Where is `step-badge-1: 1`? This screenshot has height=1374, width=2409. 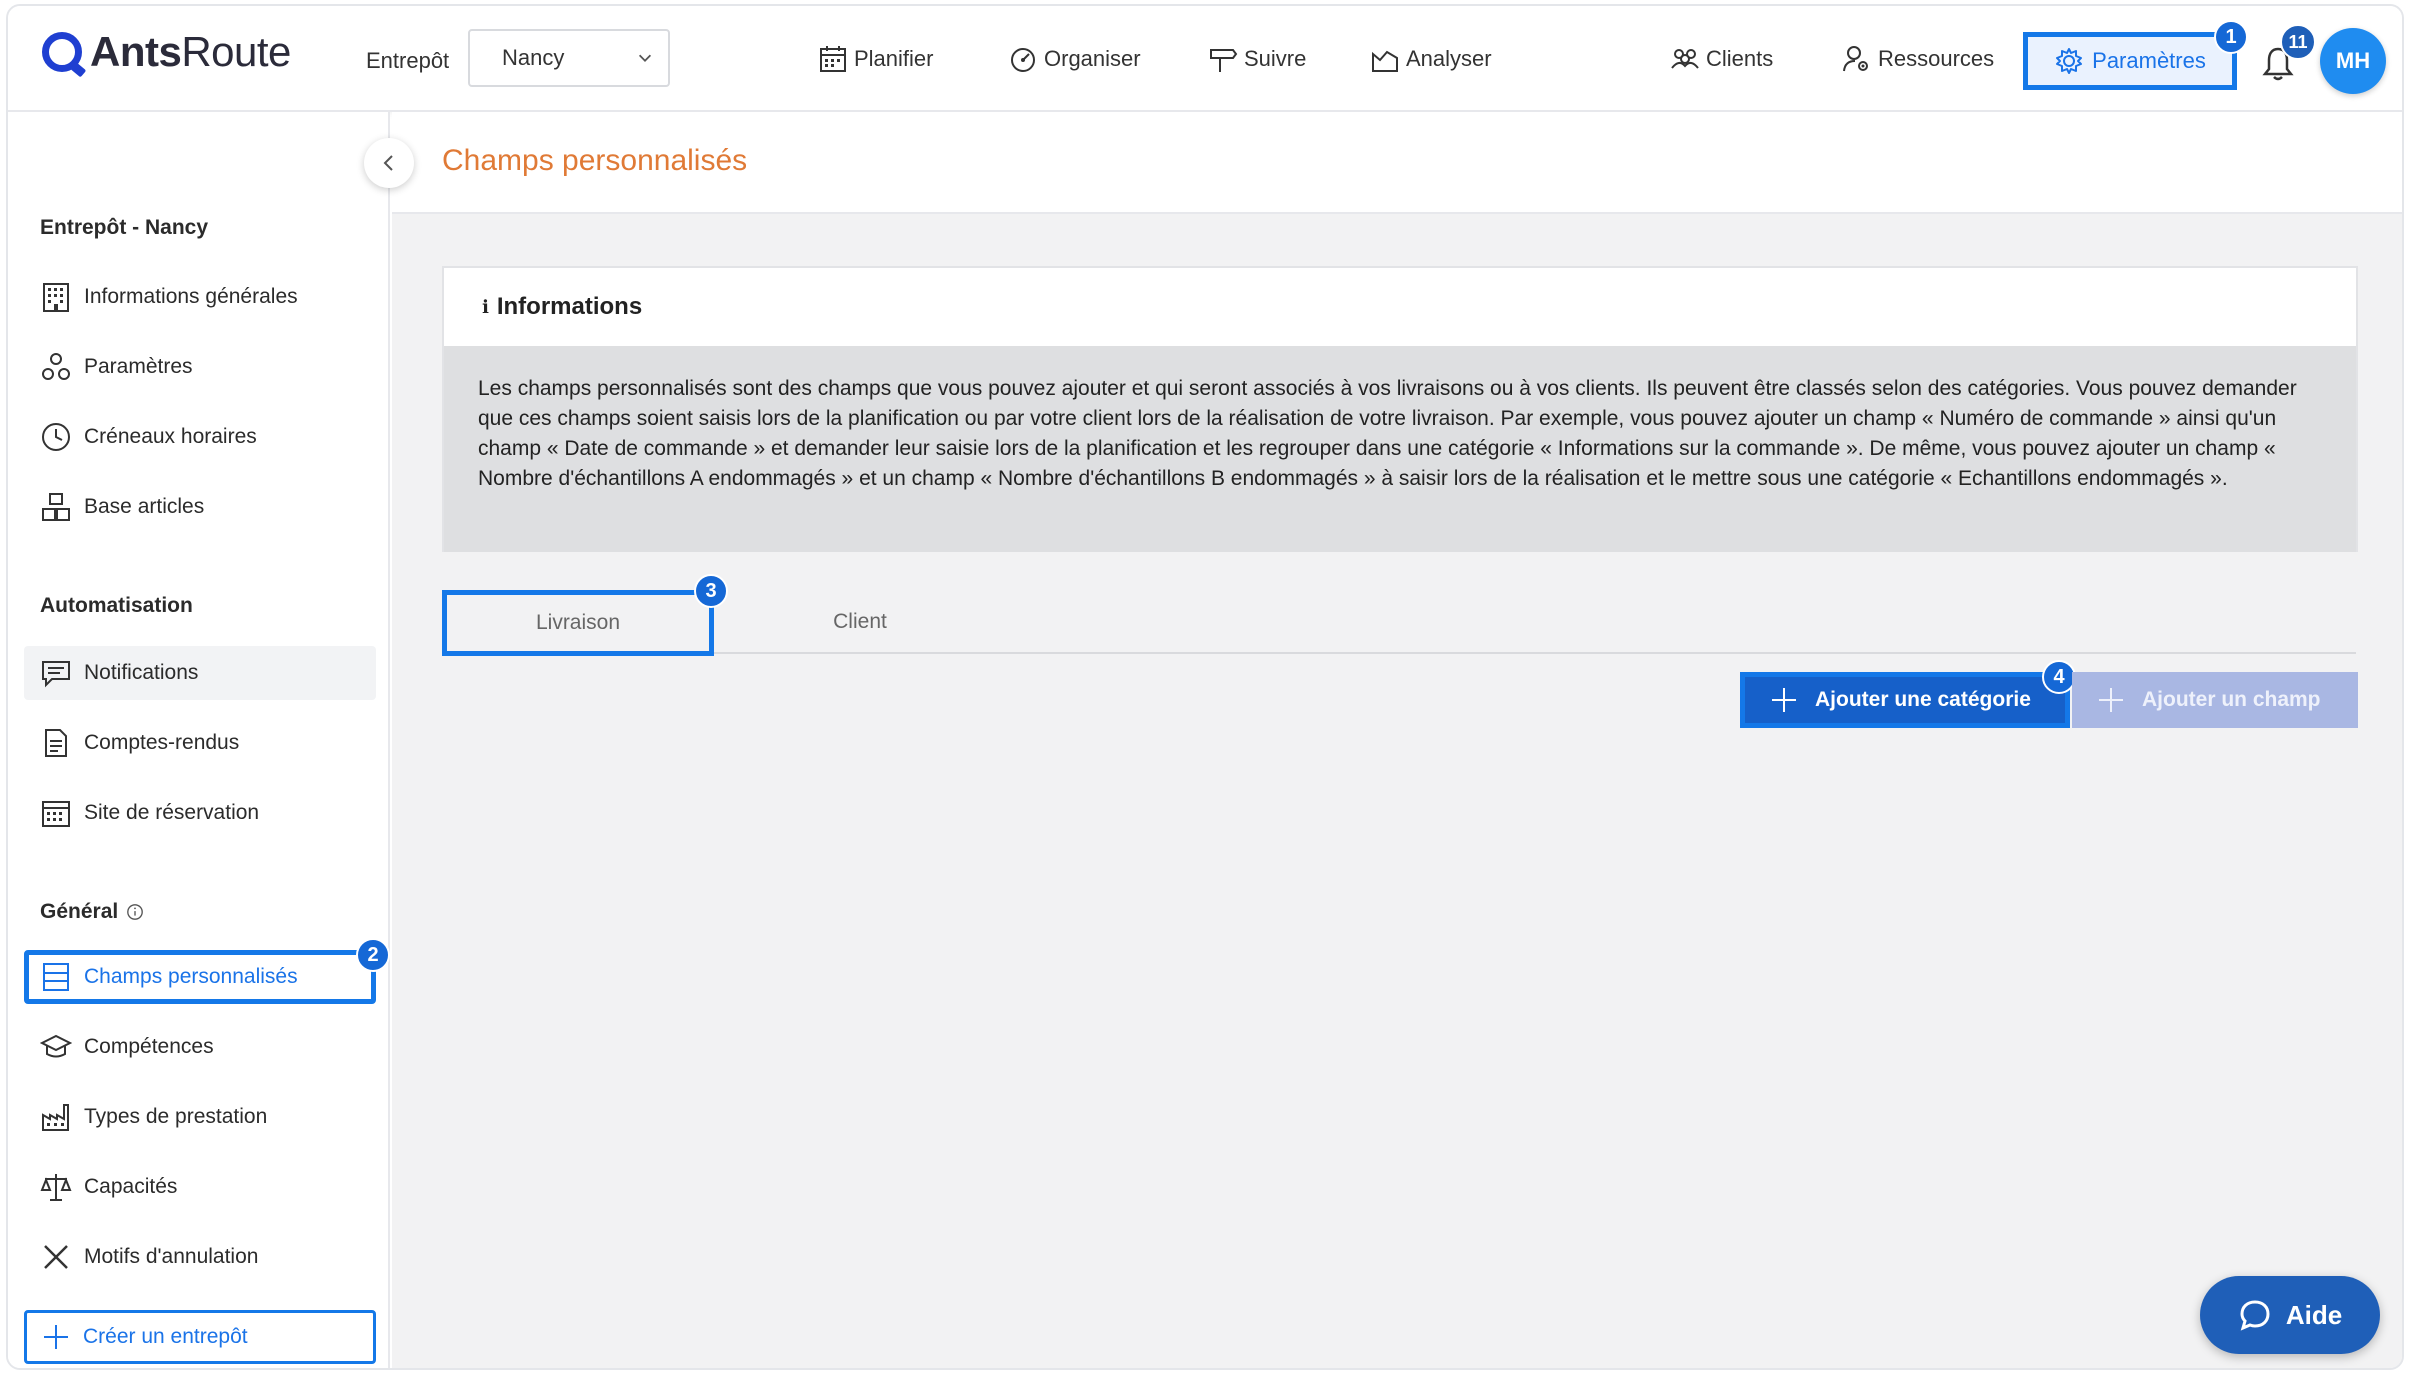
step-badge-1: 1 is located at coordinates (2231, 37).